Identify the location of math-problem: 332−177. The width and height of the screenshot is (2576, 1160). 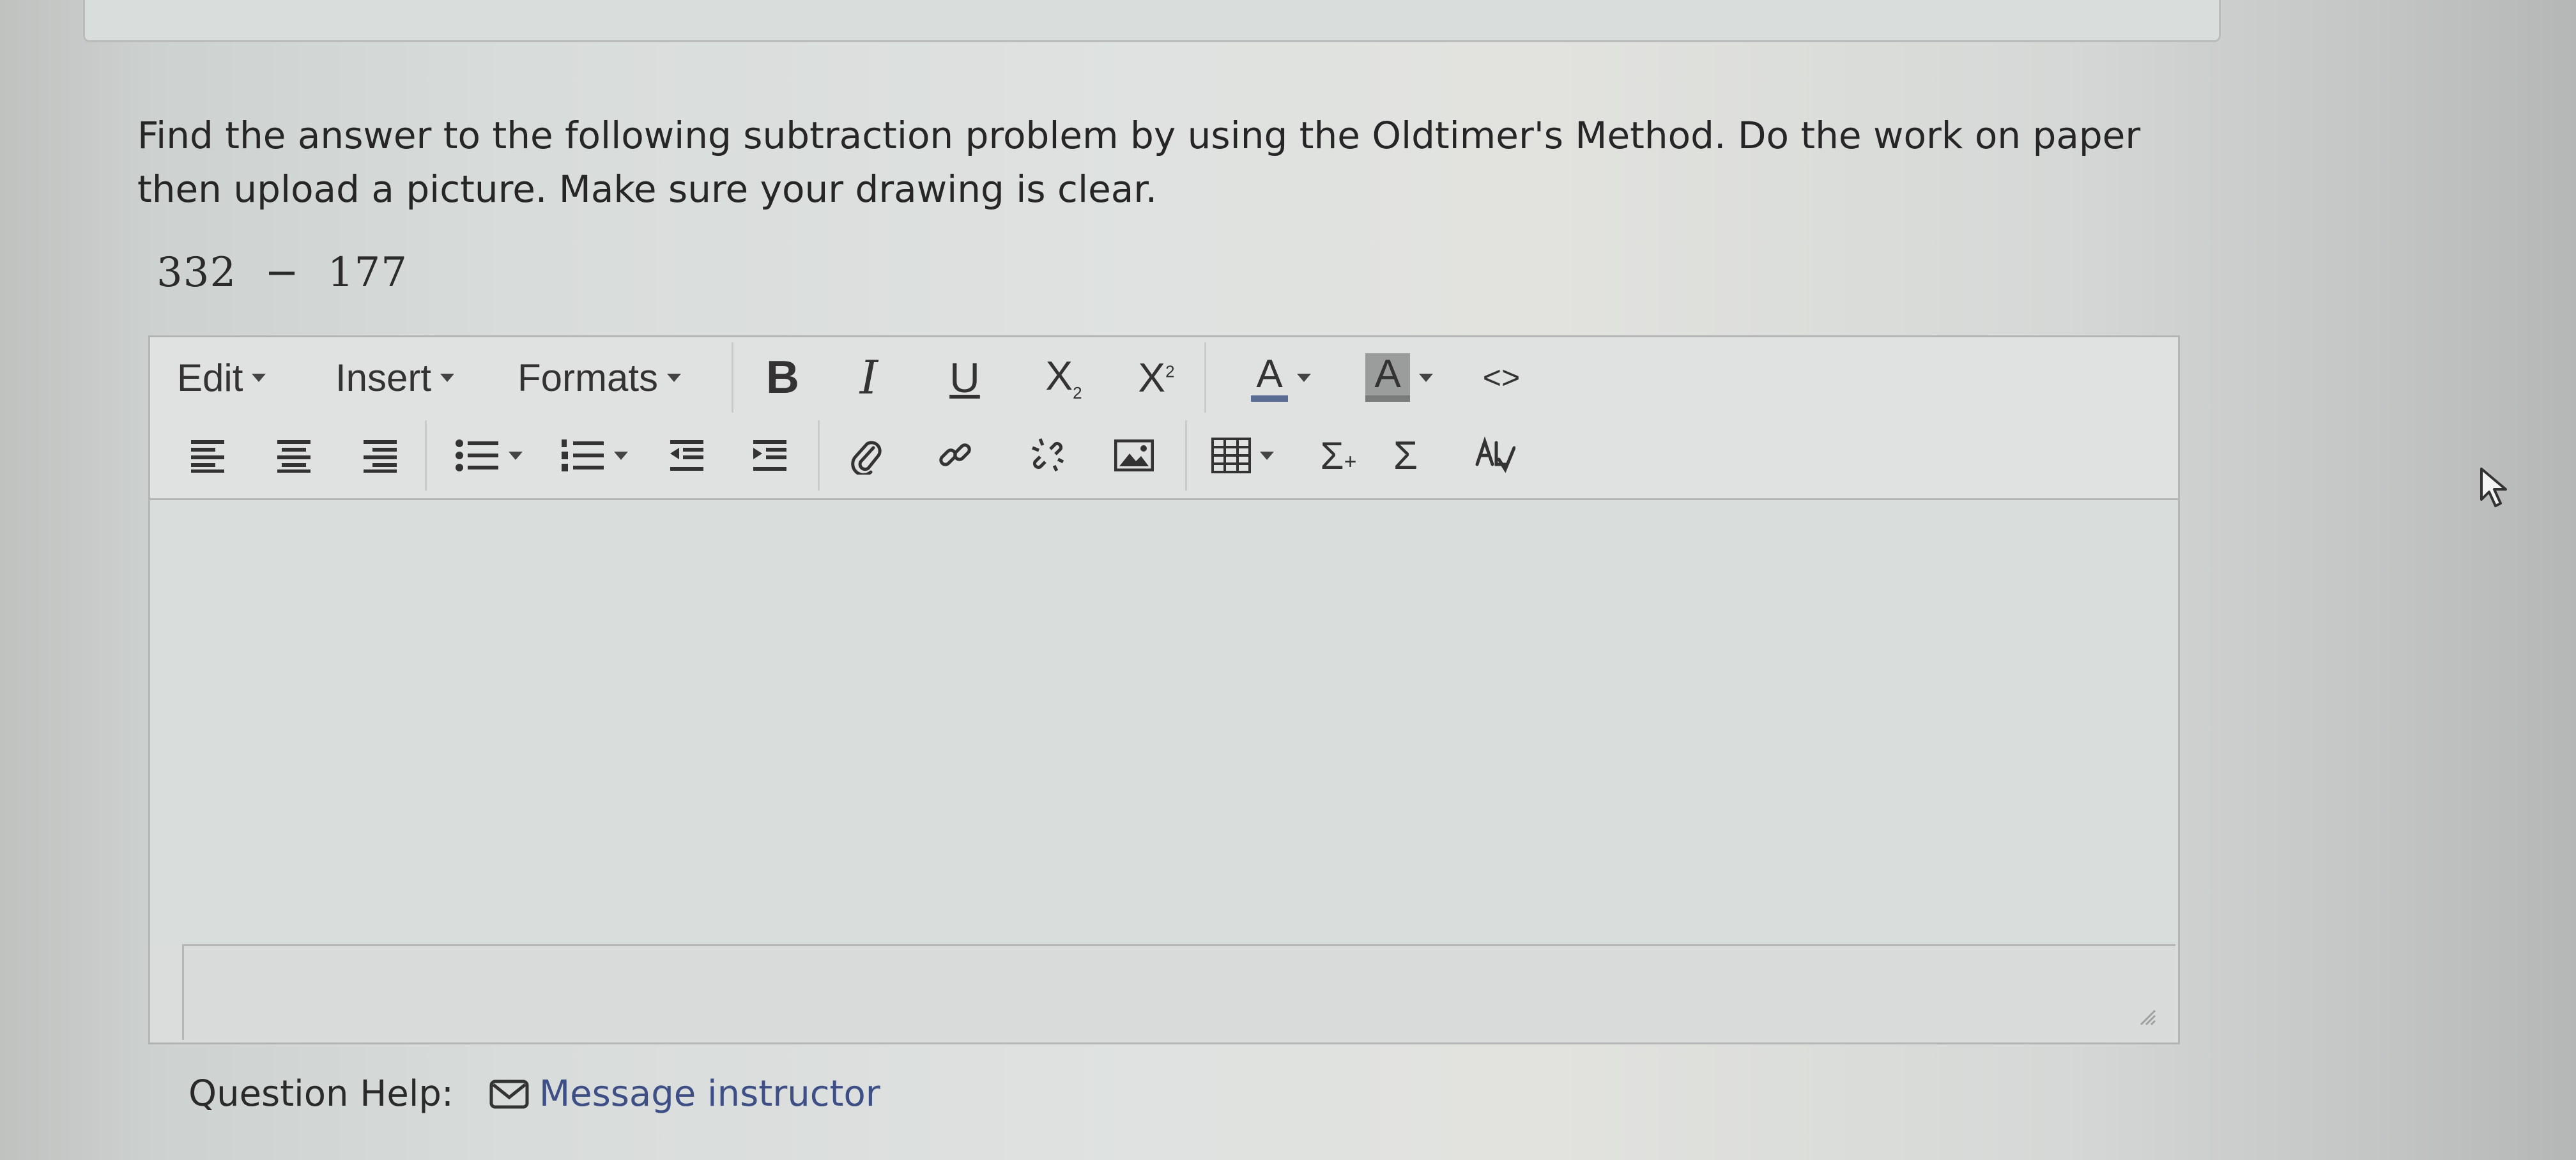
(282, 272).